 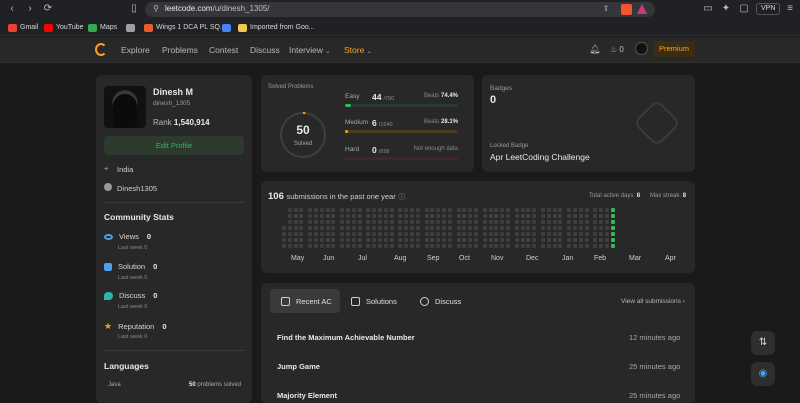 What do you see at coordinates (440, 301) in the screenshot?
I see `tab-discuss: Discuss` at bounding box center [440, 301].